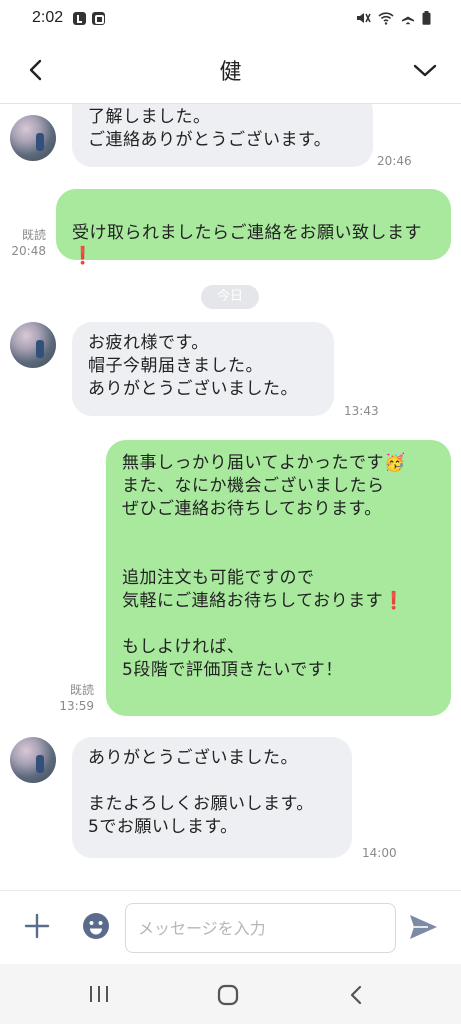 This screenshot has width=461, height=1024. Describe the element at coordinates (425, 70) in the screenshot. I see `chevron-down-icon` at that location.